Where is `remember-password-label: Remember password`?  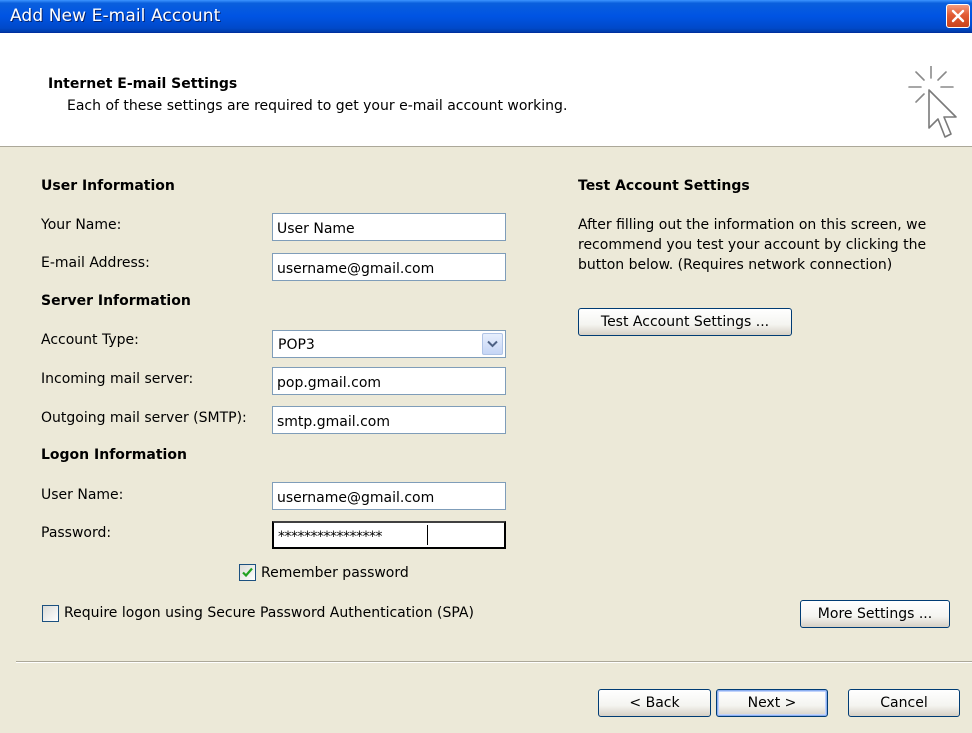
remember-password-label: Remember password is located at coordinates (335, 573).